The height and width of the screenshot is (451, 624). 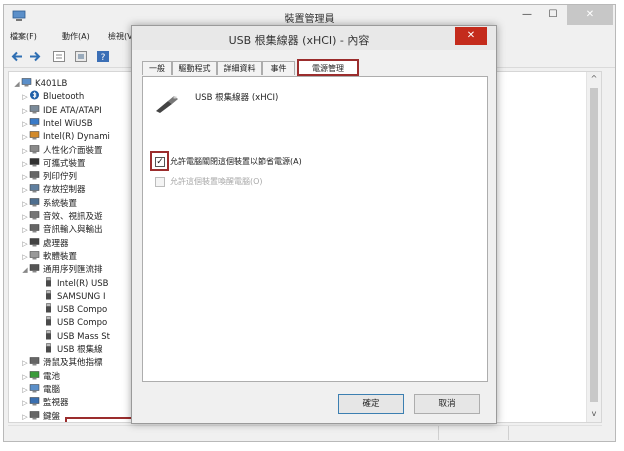 I want to click on tree-item: ▷ 軟體裝置, so click(x=49, y=256).